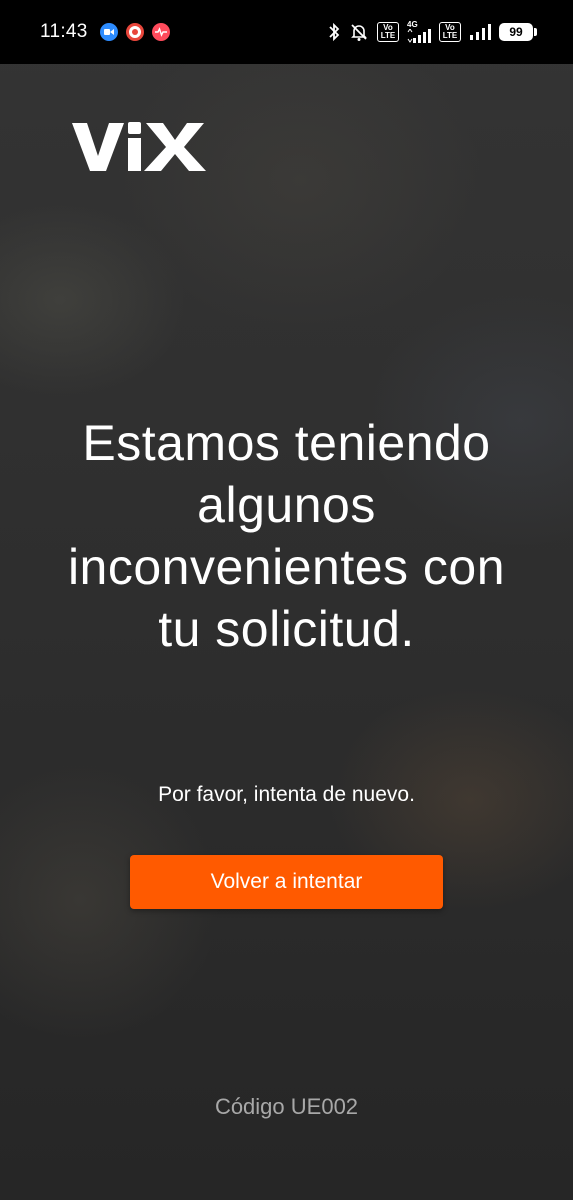  What do you see at coordinates (419, 32) in the screenshot?
I see `signal-4g-icon: 4G` at bounding box center [419, 32].